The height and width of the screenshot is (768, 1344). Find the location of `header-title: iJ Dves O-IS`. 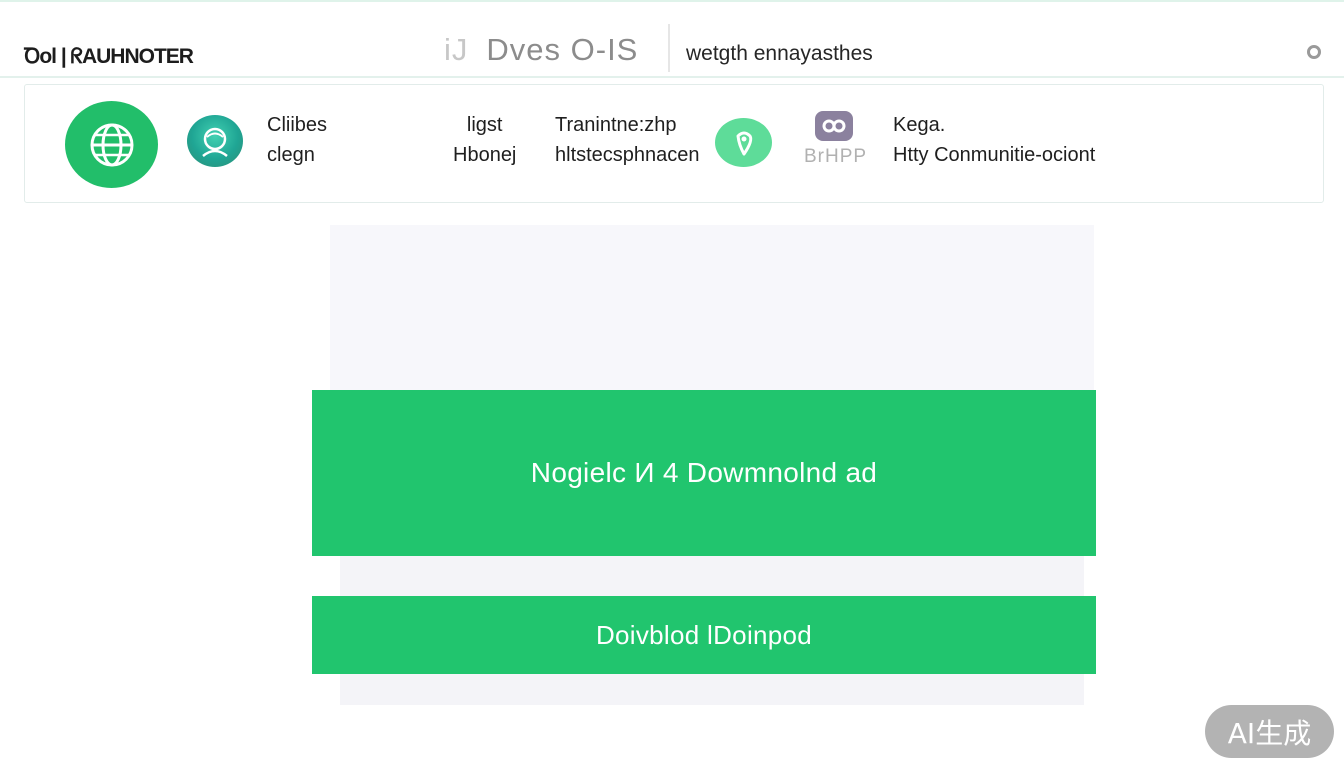

header-title: iJ Dves O-IS is located at coordinates (541, 50).